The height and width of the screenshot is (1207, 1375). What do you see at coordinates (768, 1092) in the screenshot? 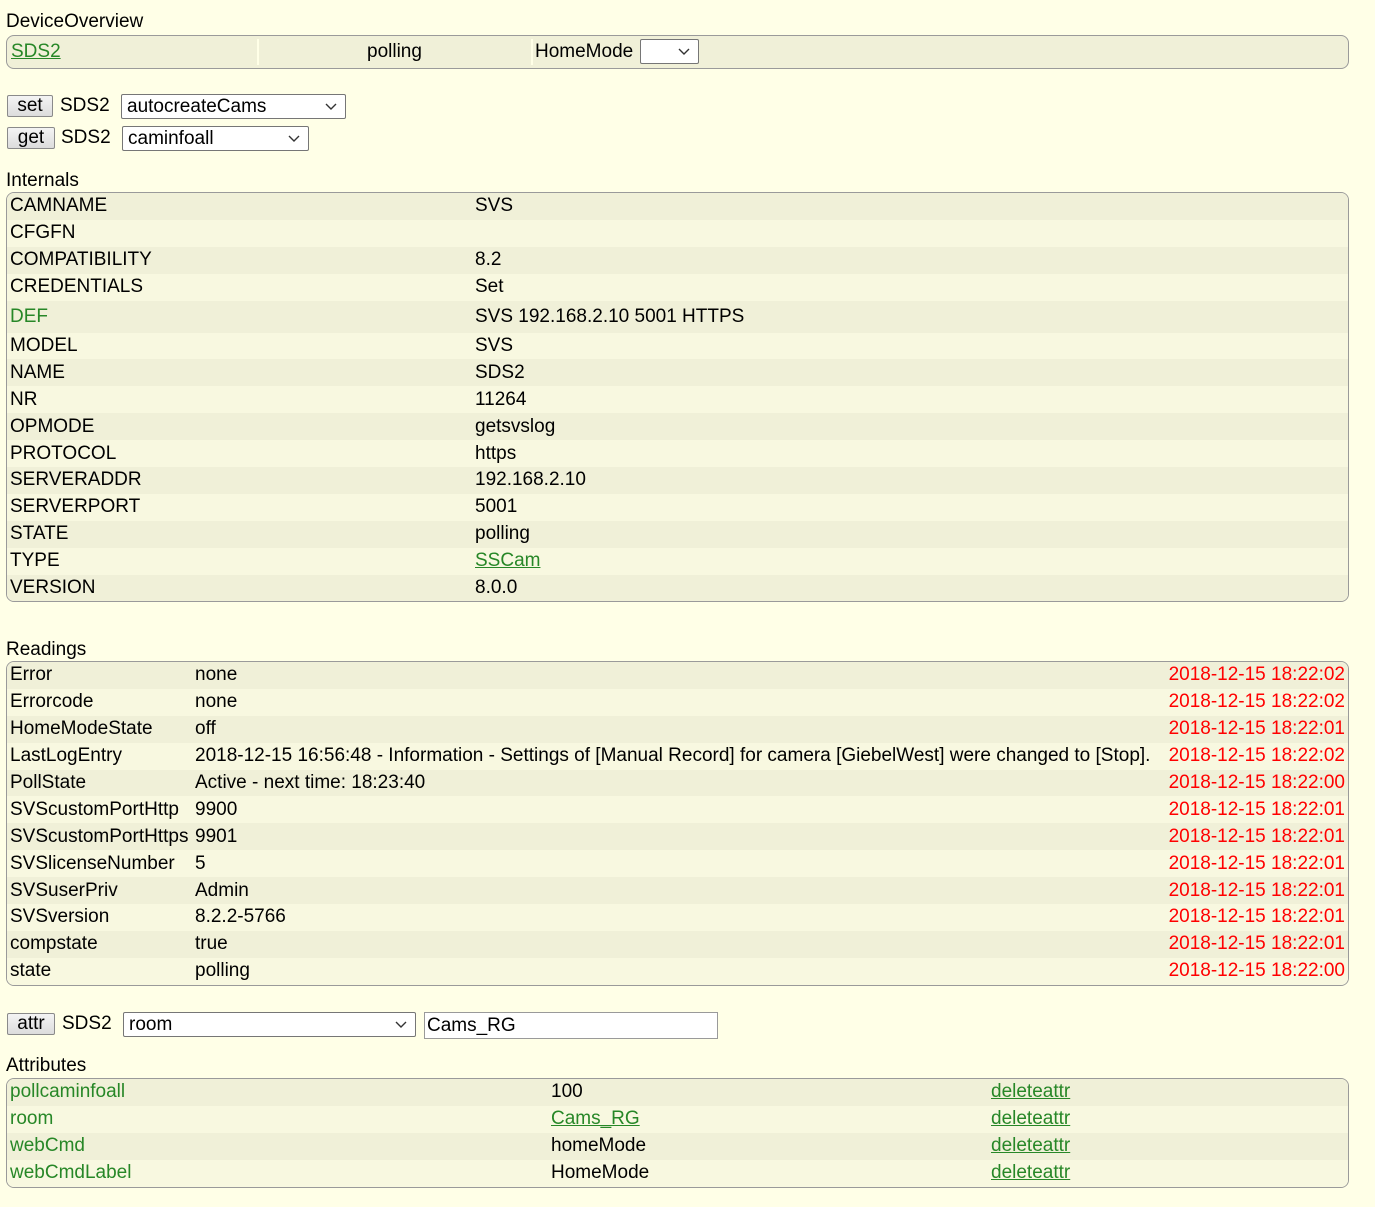
I see `attribute-value: 100` at bounding box center [768, 1092].